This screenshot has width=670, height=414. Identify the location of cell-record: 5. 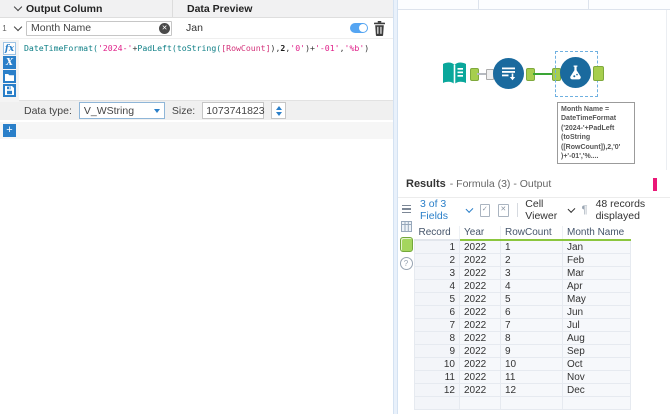
(437, 299).